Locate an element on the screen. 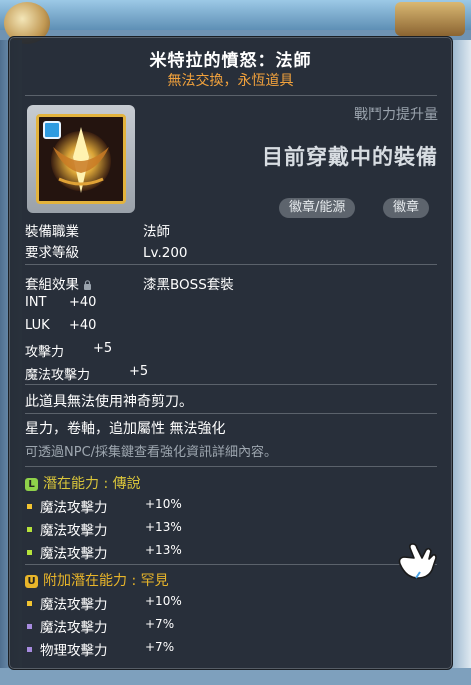 The width and height of the screenshot is (471, 685). set-value: 漆黑BOSS套裝 is located at coordinates (188, 285).